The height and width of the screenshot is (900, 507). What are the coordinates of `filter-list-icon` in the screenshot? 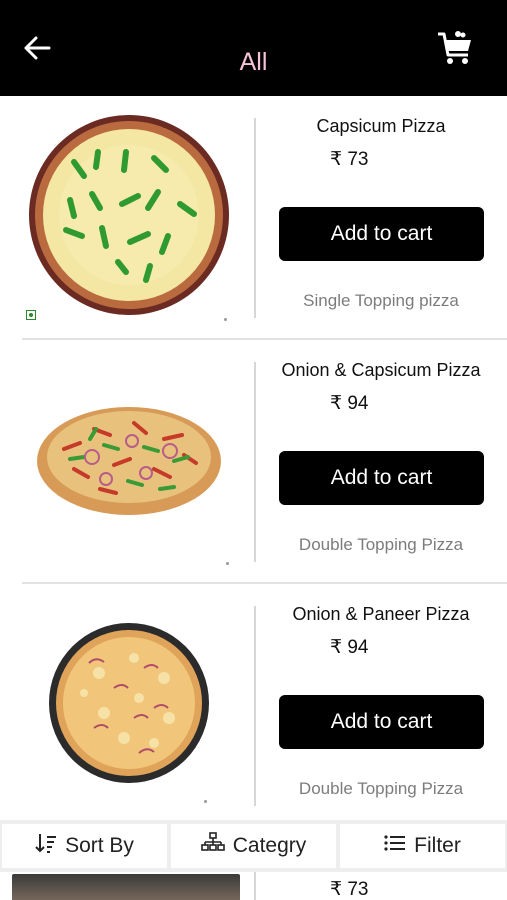 It's located at (395, 846).